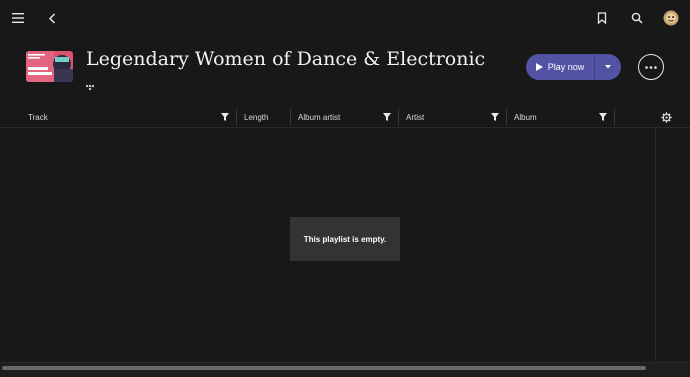  What do you see at coordinates (345, 18) in the screenshot?
I see `top-bar` at bounding box center [345, 18].